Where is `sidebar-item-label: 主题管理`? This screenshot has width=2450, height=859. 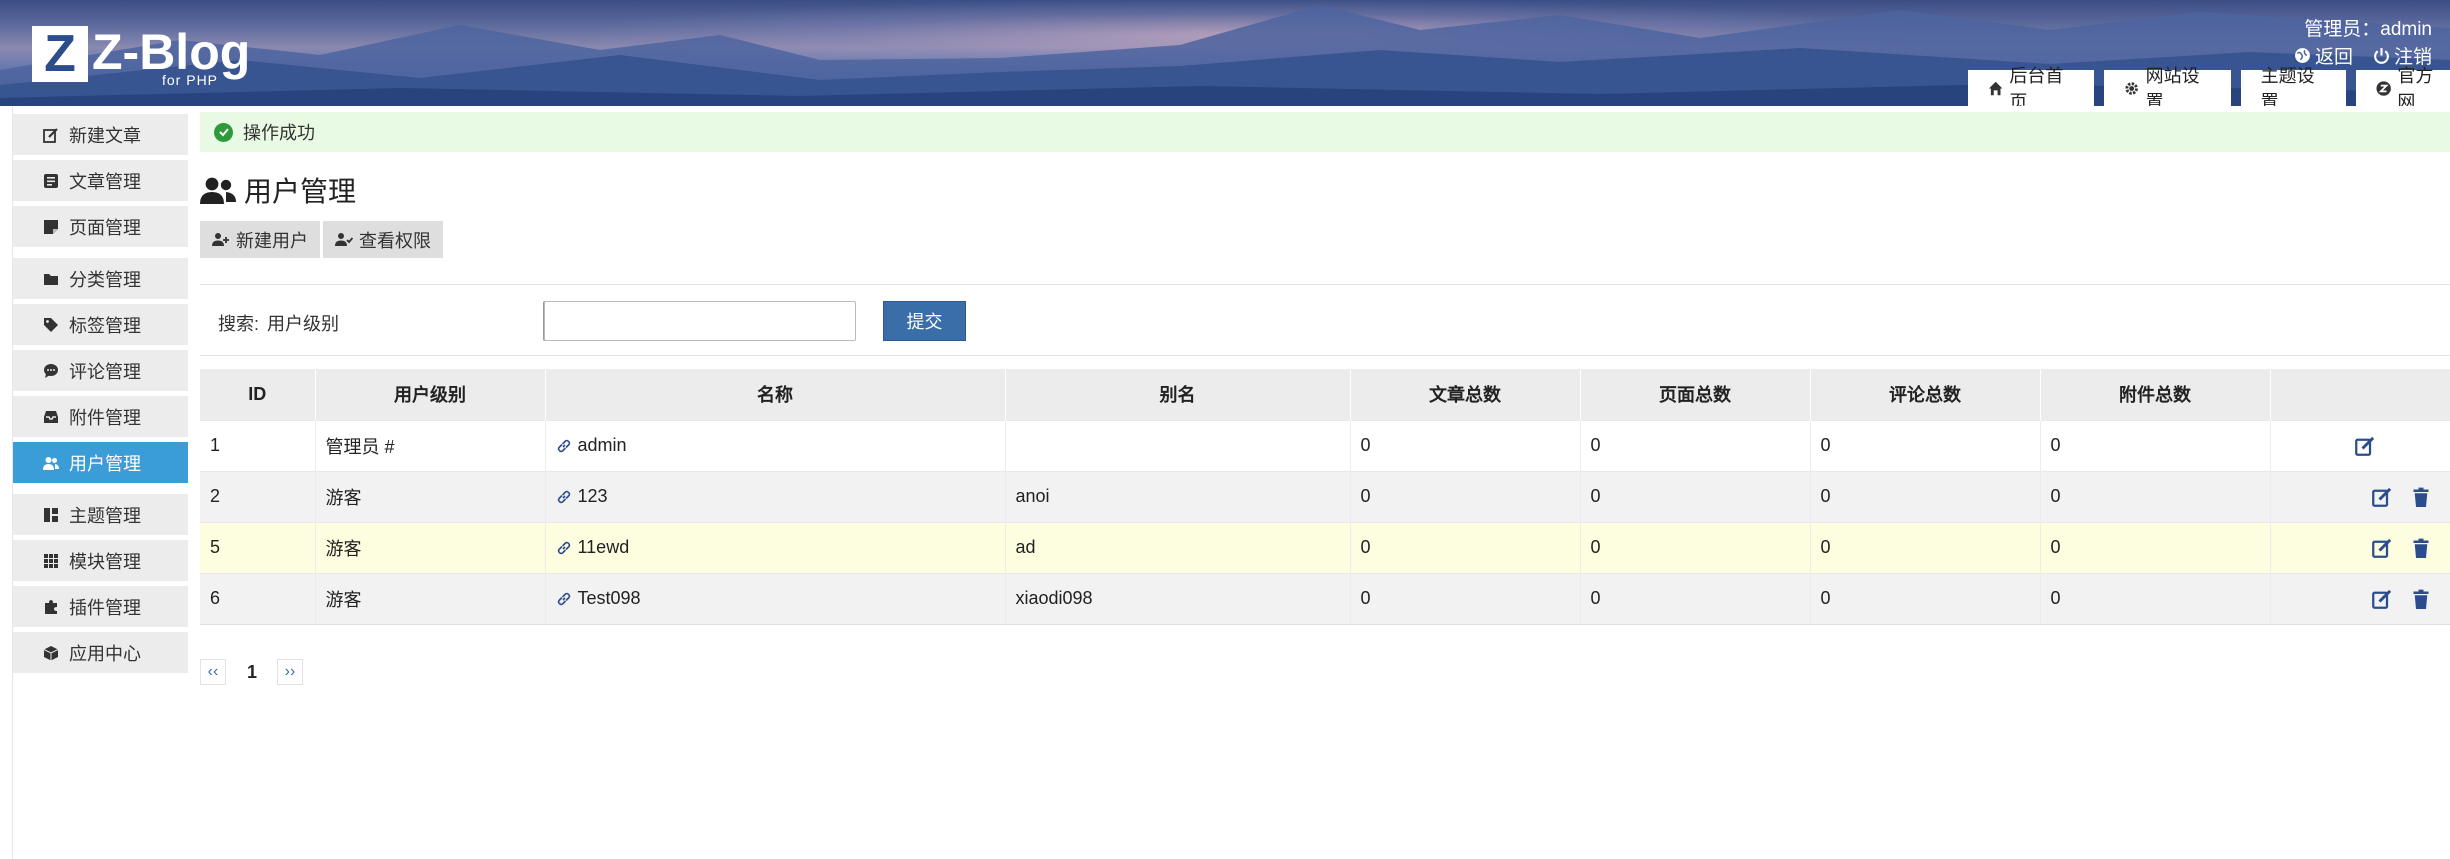 sidebar-item-label: 主题管理 is located at coordinates (105, 515).